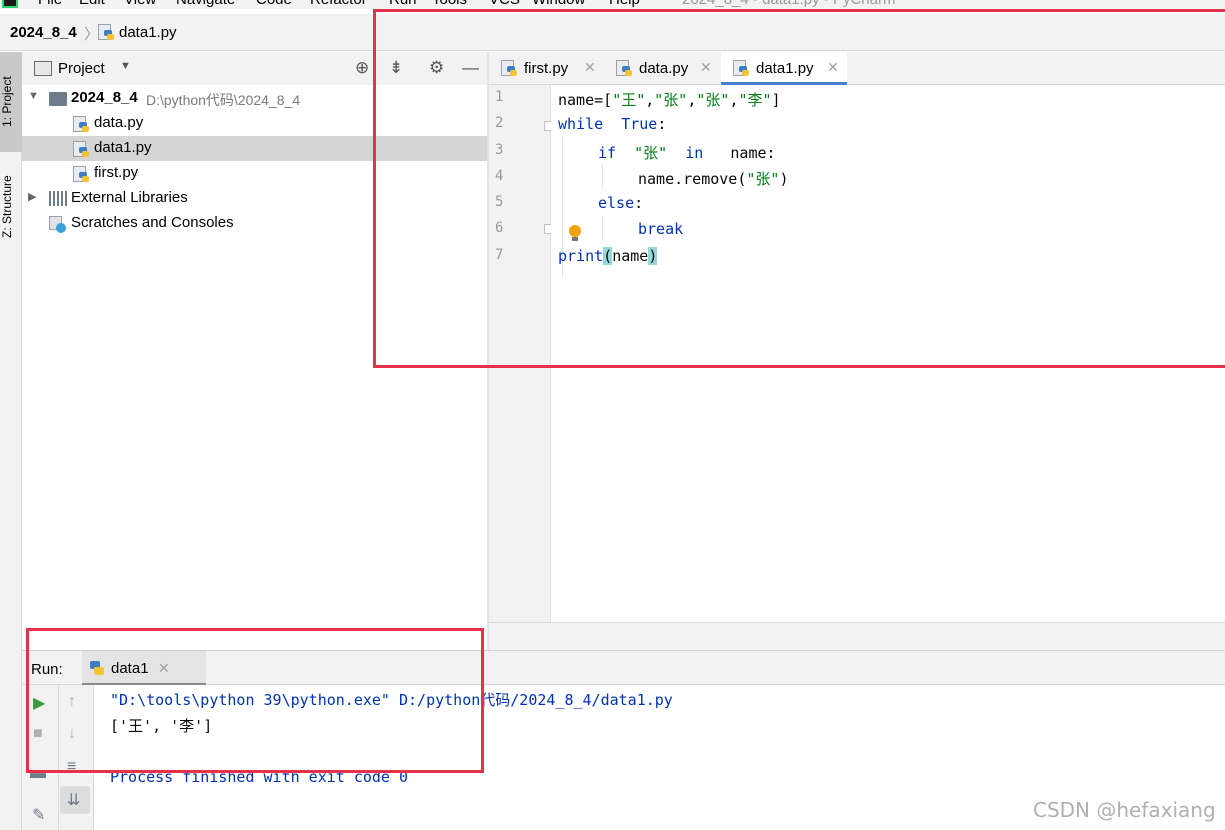 This screenshot has height=830, width=1225. What do you see at coordinates (58, 198) in the screenshot?
I see `libraries-icon` at bounding box center [58, 198].